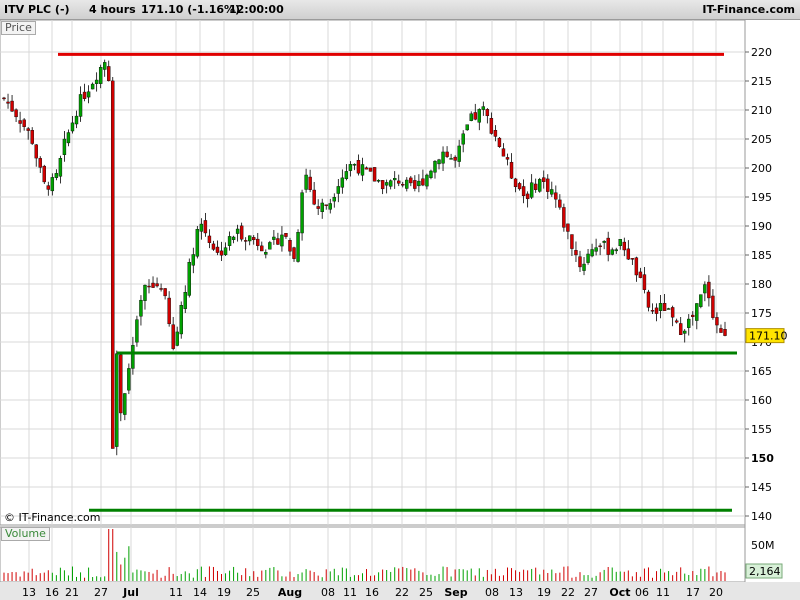 Image resolution: width=800 pixels, height=600 pixels. I want to click on y-tick-label: 145, so click(761, 487).